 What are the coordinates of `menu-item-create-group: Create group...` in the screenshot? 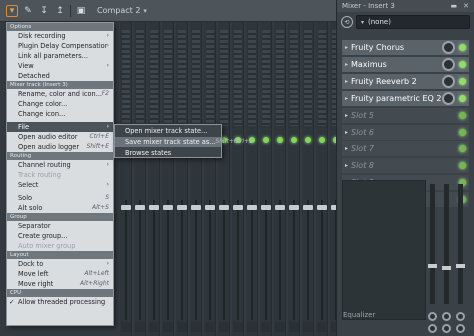 It's located at (60, 236).